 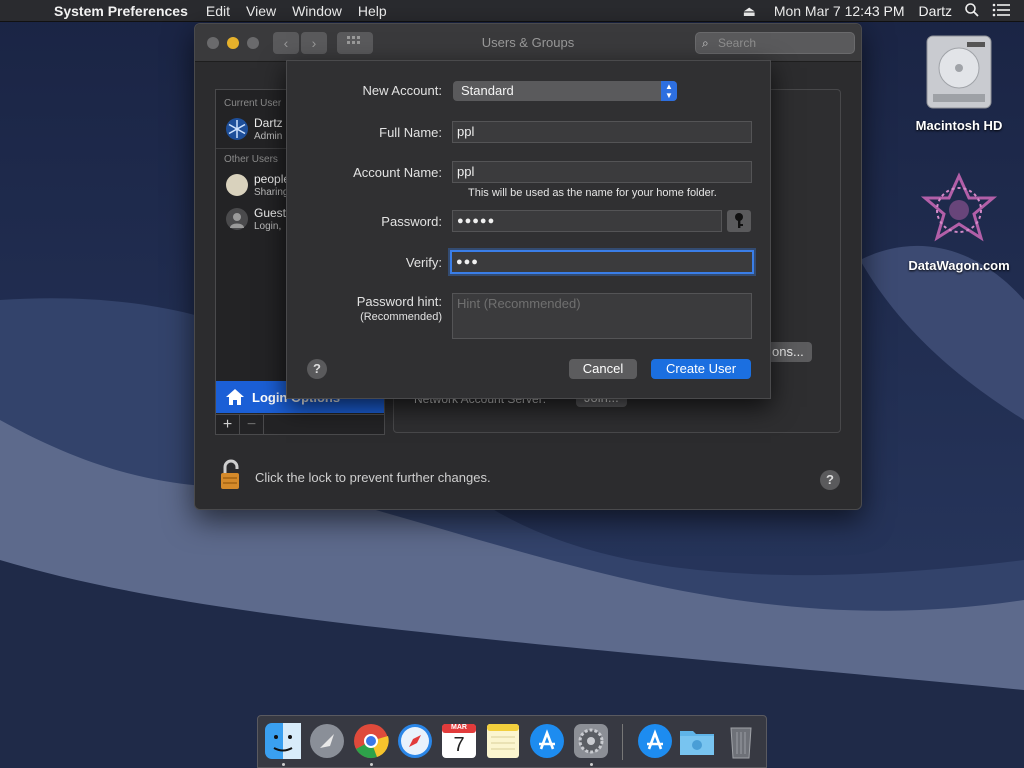 I want to click on menu-app-name: System Preferences, so click(x=122, y=11).